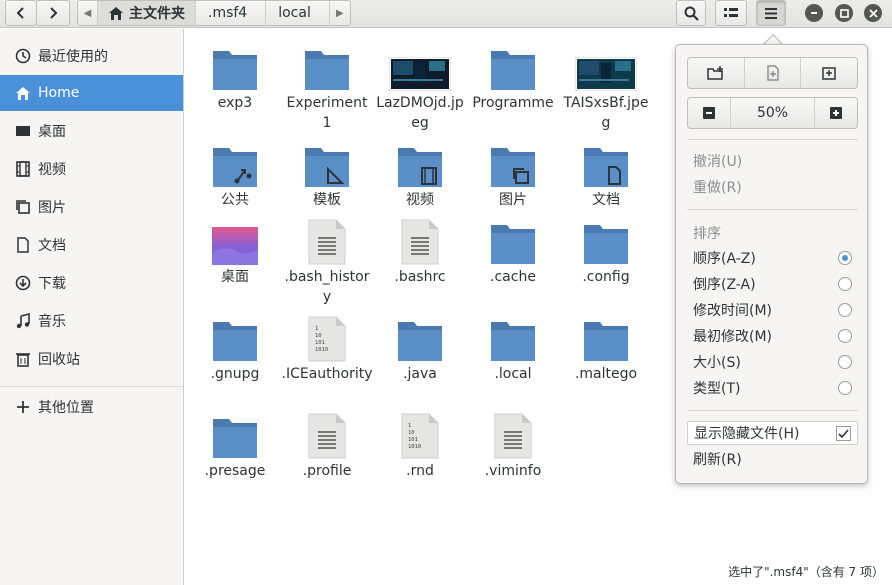  I want to click on file-item: Programme, so click(513, 71).